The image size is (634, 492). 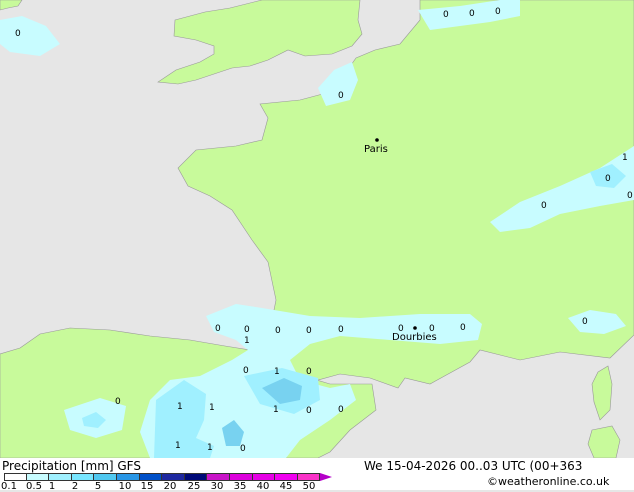 I want to click on colorbar-tick-label: 0.5, so click(x=34, y=486).